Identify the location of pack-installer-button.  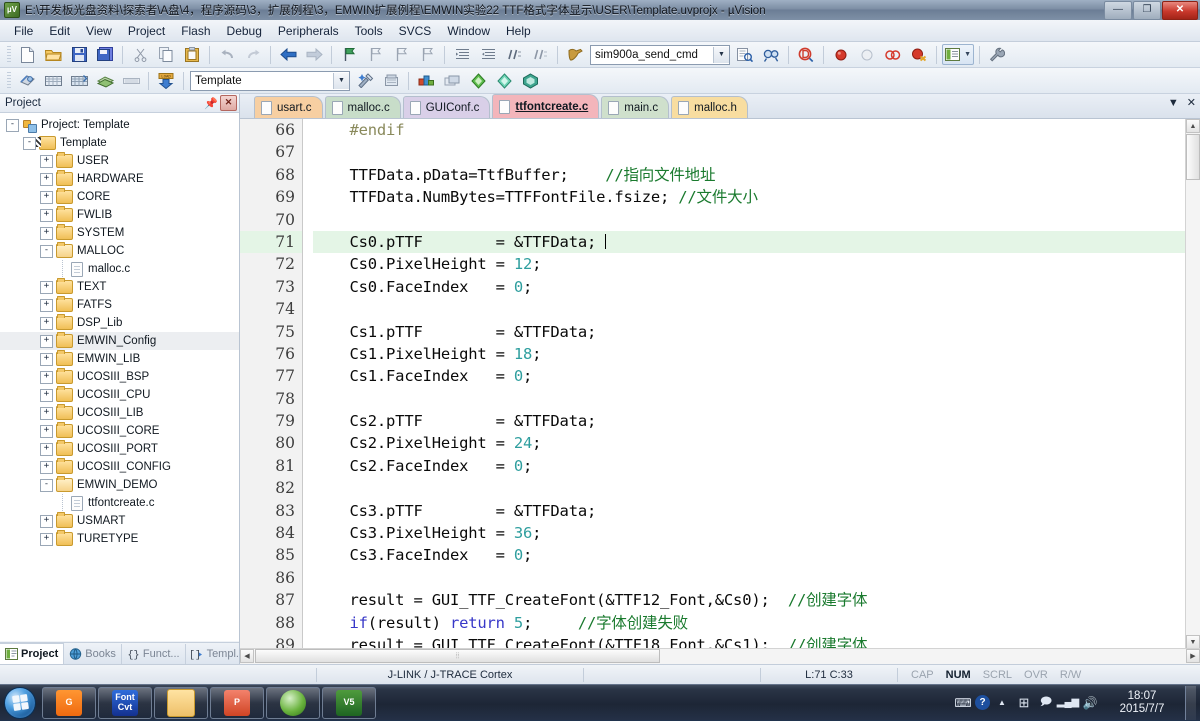
(478, 80).